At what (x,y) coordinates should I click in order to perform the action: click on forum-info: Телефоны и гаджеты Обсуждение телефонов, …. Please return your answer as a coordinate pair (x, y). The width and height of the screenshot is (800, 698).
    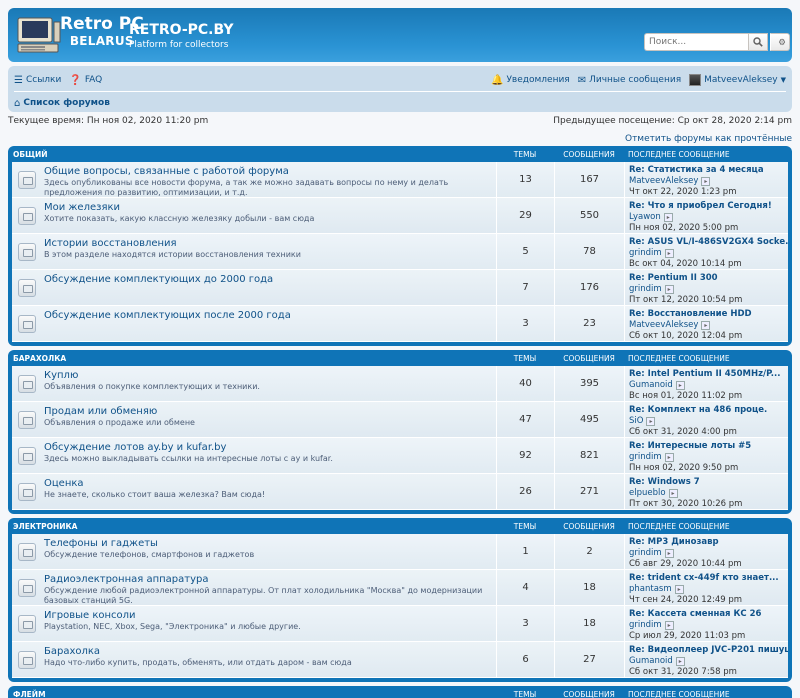
    Looking at the image, I should click on (266, 551).